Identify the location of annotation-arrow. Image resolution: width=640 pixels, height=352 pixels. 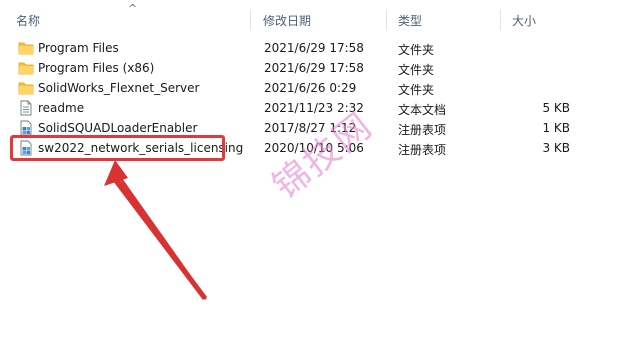
(155, 230).